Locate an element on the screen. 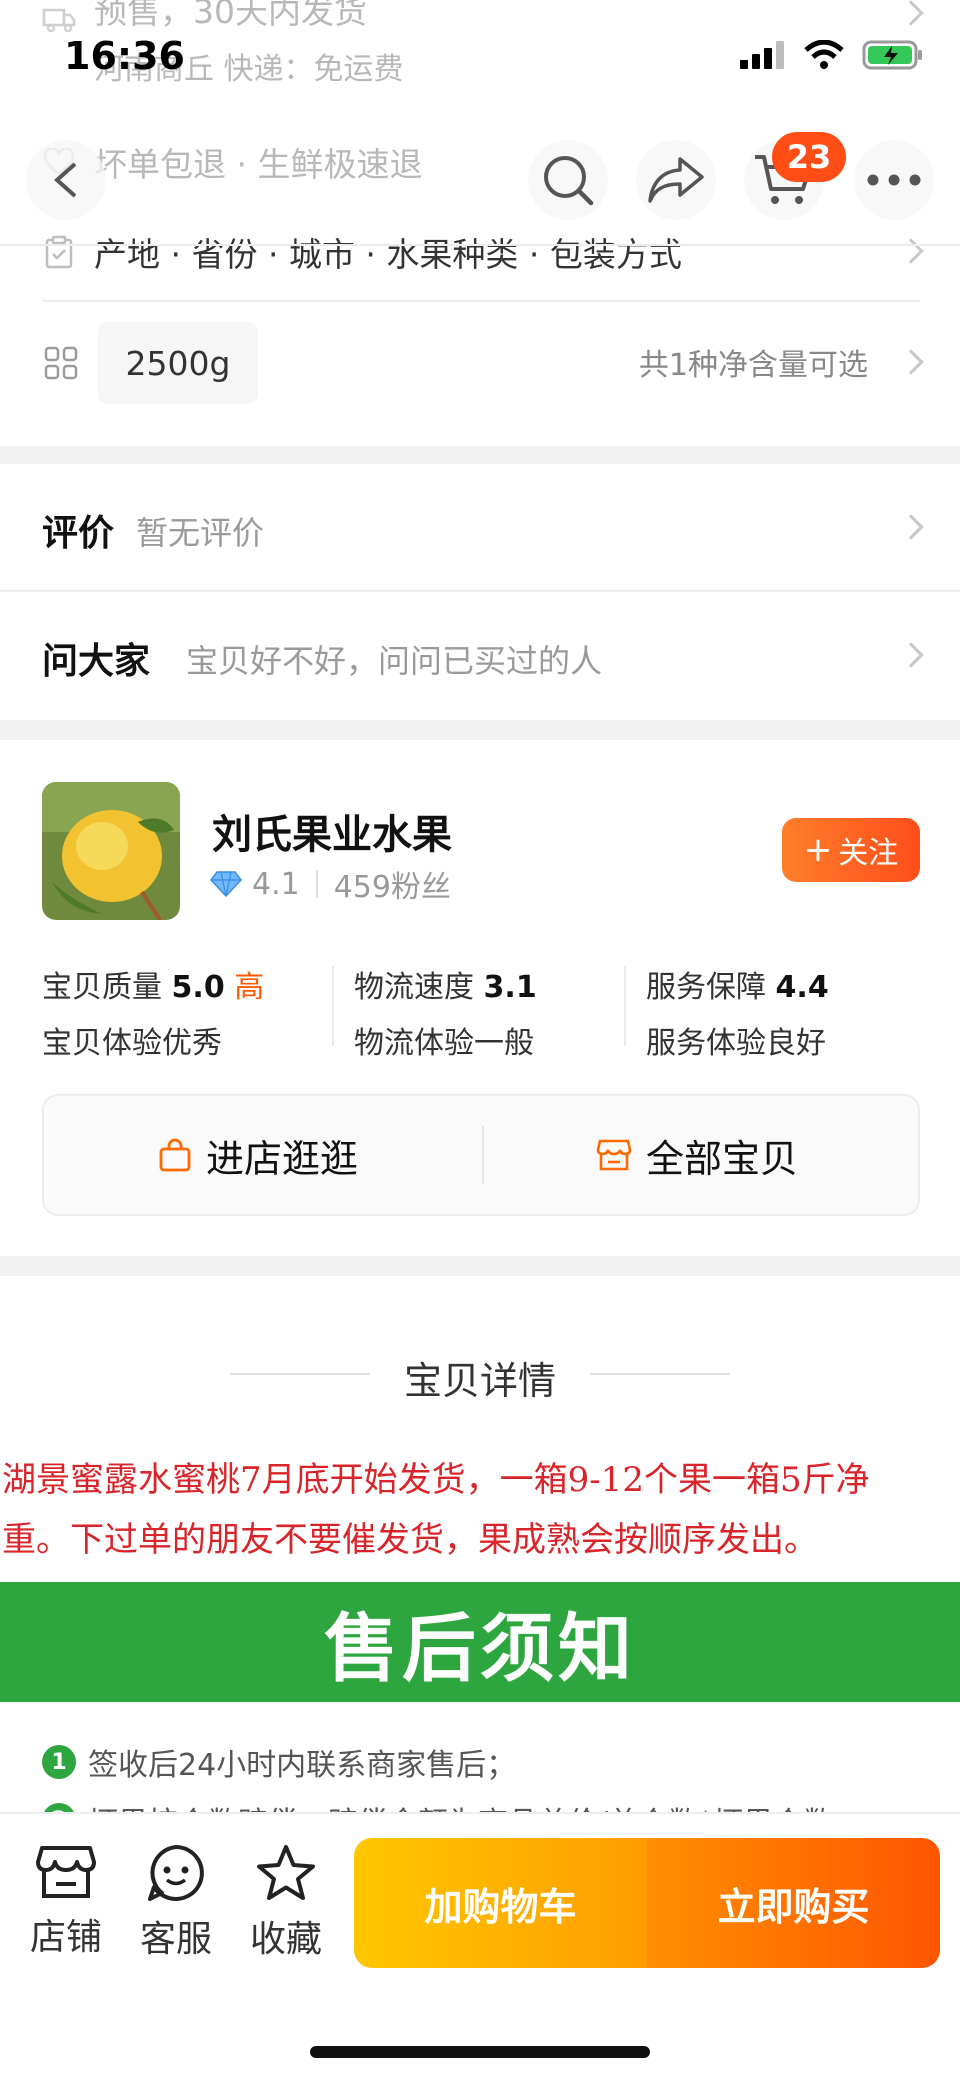 The height and width of the screenshot is (2079, 960). score-level: 高 is located at coordinates (249, 987).